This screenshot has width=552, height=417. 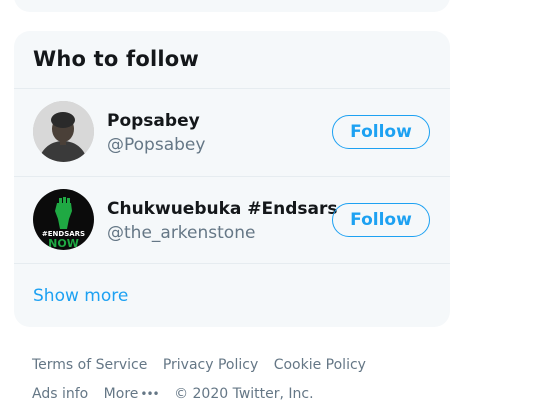 I want to click on avatar-endsars-graphic: #ENDSARS NOW, so click(x=63, y=219).